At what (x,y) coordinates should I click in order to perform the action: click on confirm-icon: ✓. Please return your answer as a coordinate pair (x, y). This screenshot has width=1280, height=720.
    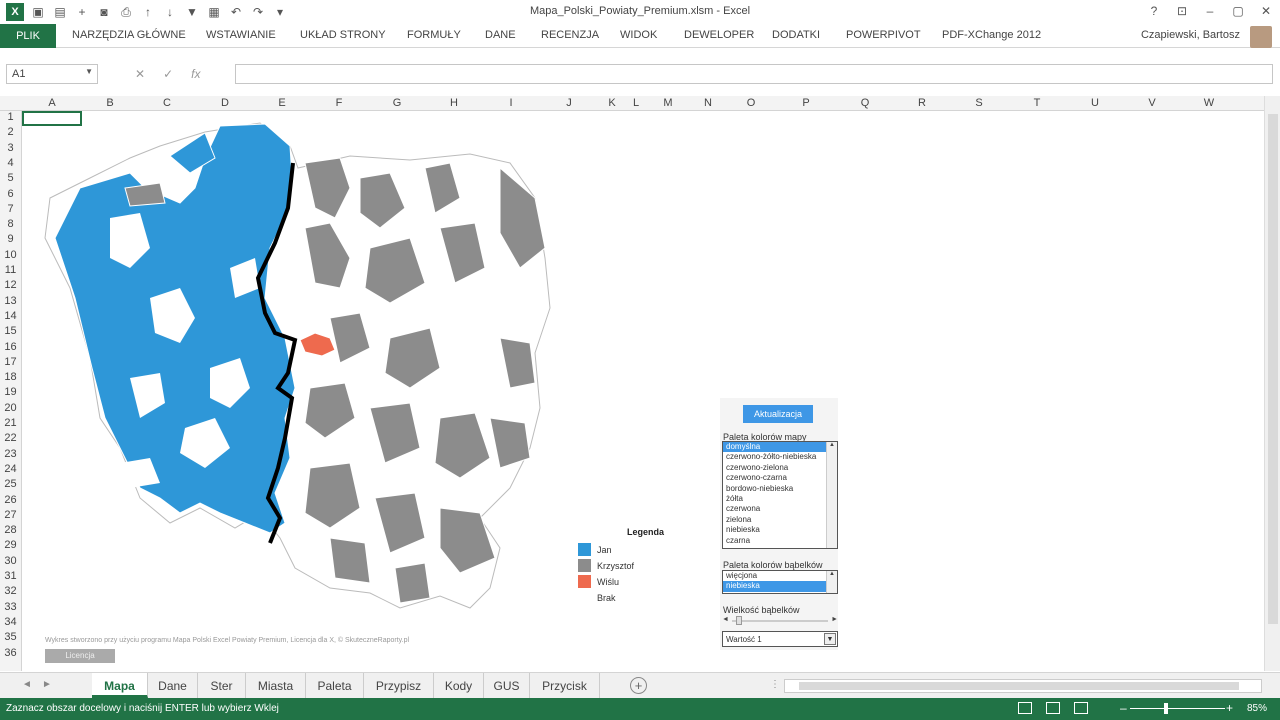
    Looking at the image, I should click on (168, 74).